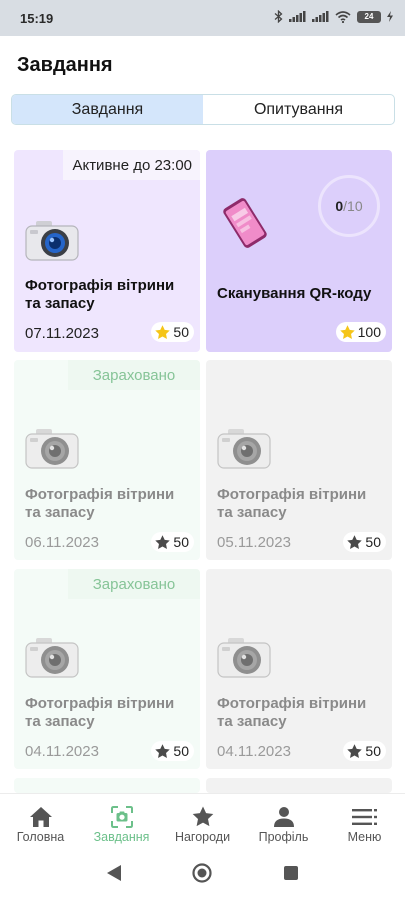  Describe the element at coordinates (283, 837) in the screenshot. I see `nav-label: Профіль` at that location.